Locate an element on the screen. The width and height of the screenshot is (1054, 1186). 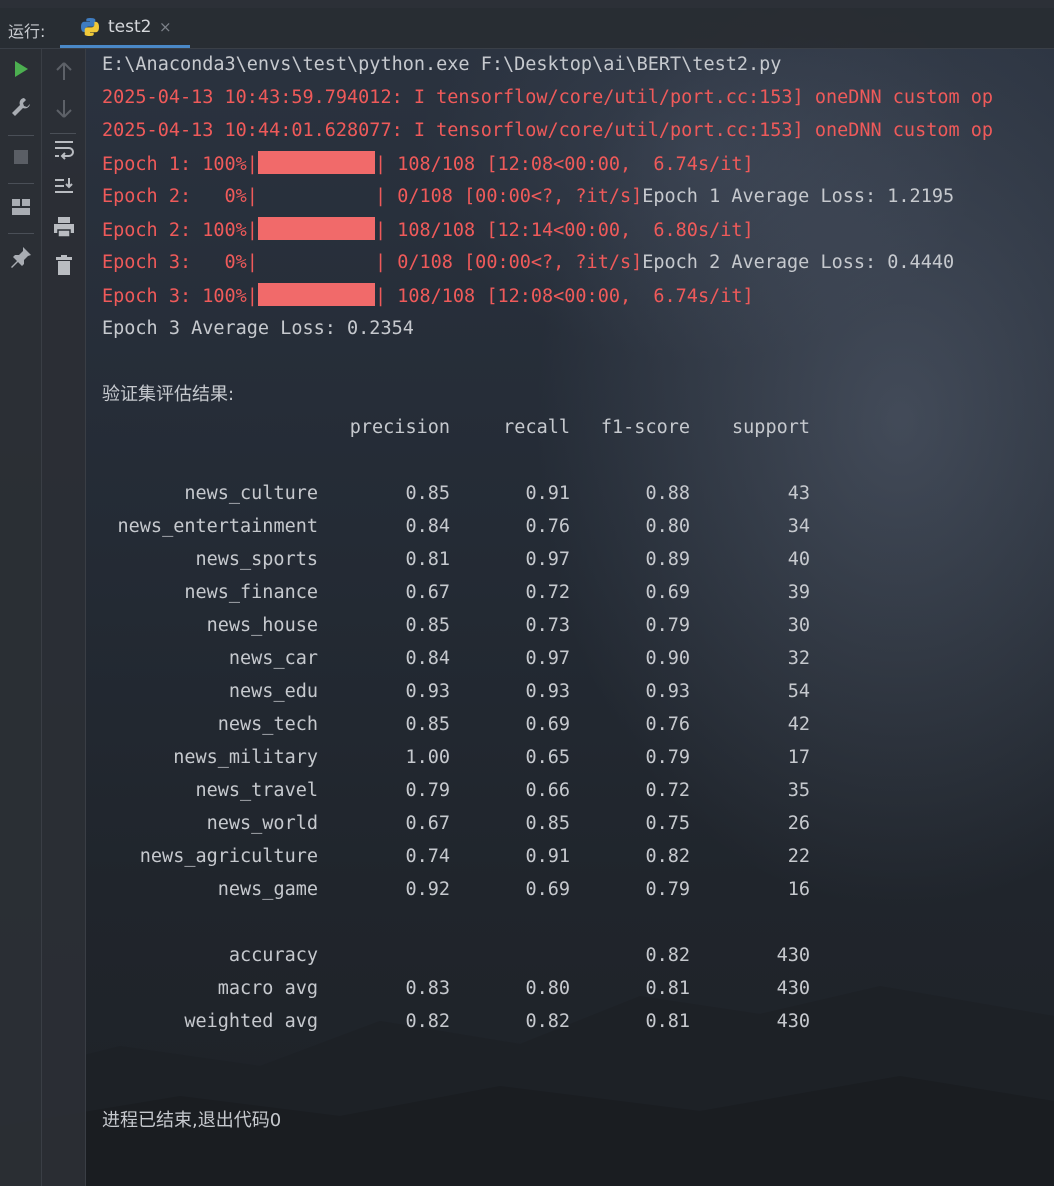
tab-test2: test2 × is located at coordinates (125, 28).